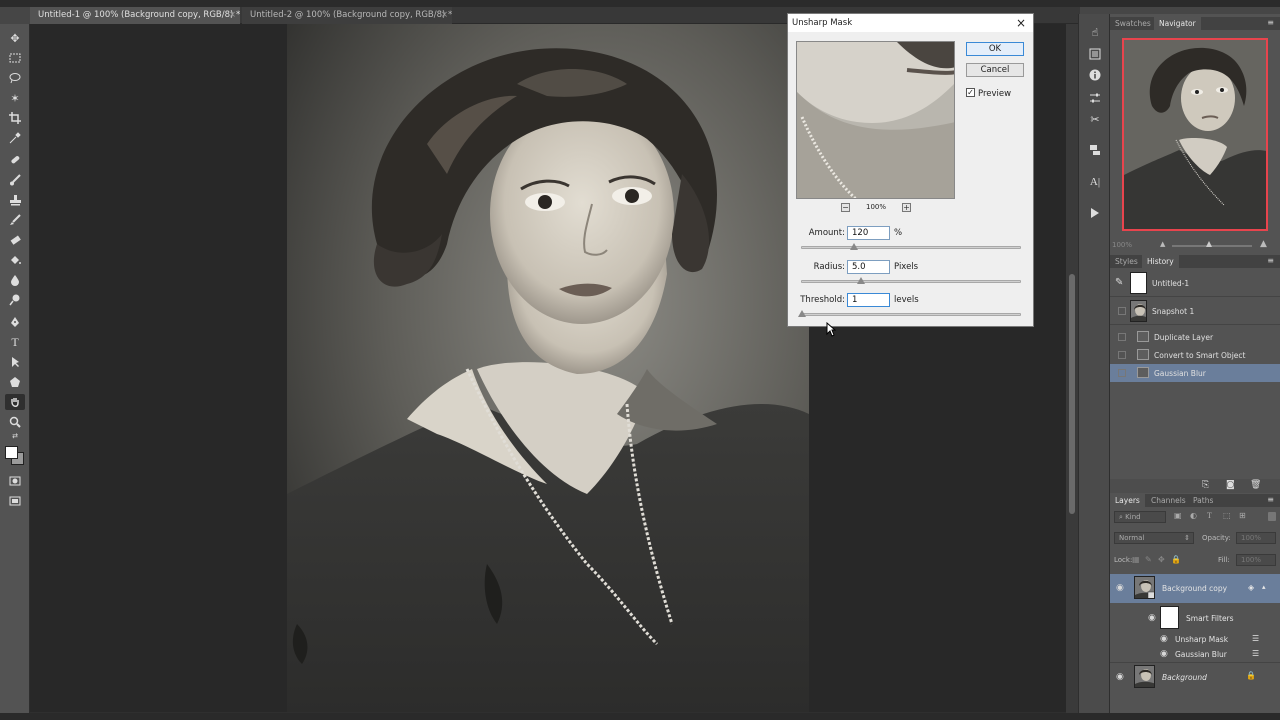  Describe the element at coordinates (1255, 485) in the screenshot. I see `delete-state-icon: 🗑` at that location.